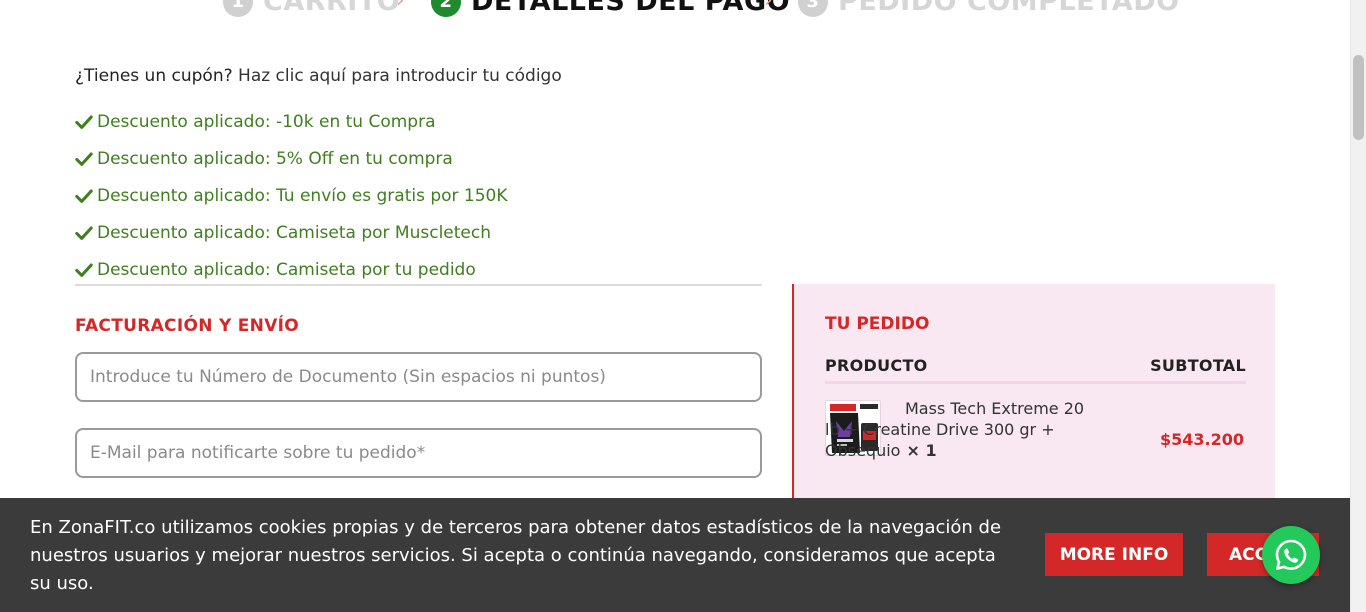 The image size is (1366, 612). What do you see at coordinates (921, 450) in the screenshot?
I see `product-quantity: × 1` at bounding box center [921, 450].